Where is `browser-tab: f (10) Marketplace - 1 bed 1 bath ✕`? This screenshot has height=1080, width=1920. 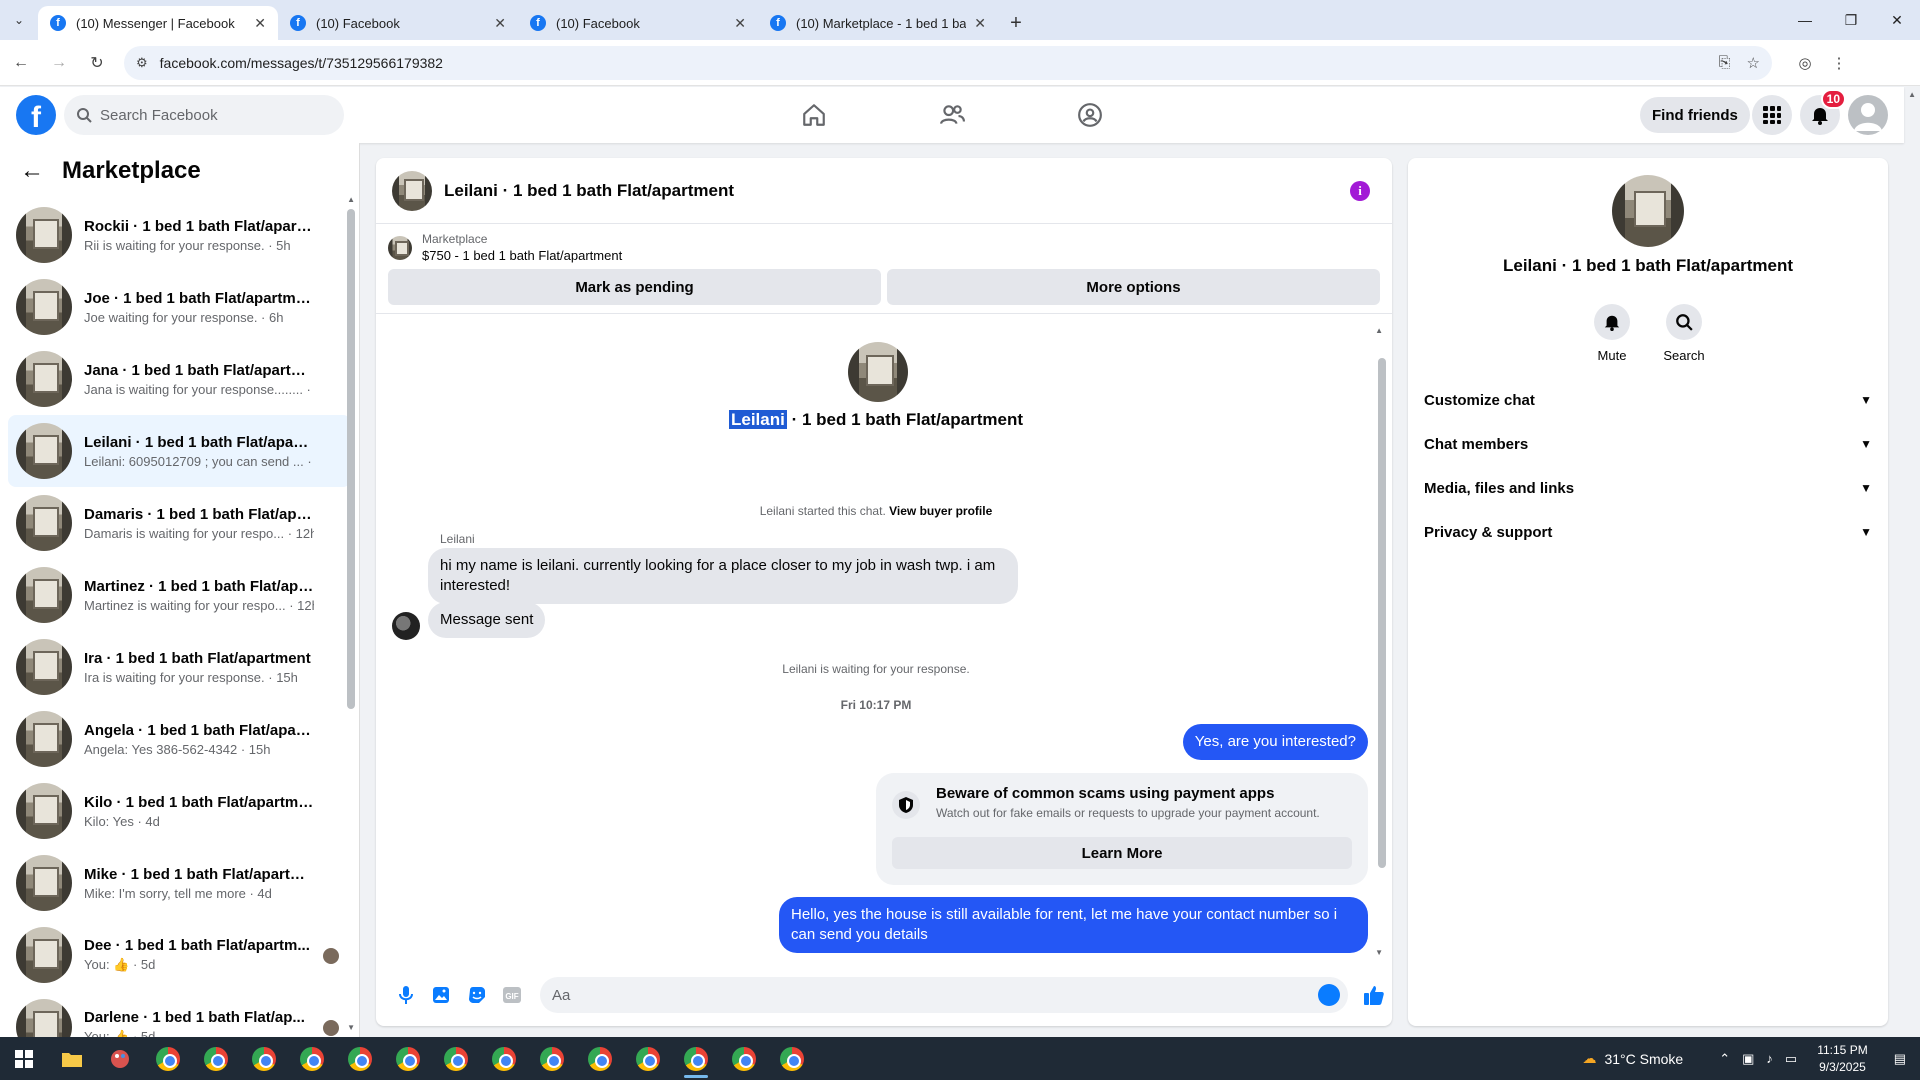 browser-tab: f (10) Marketplace - 1 bed 1 bath ✕ is located at coordinates (878, 23).